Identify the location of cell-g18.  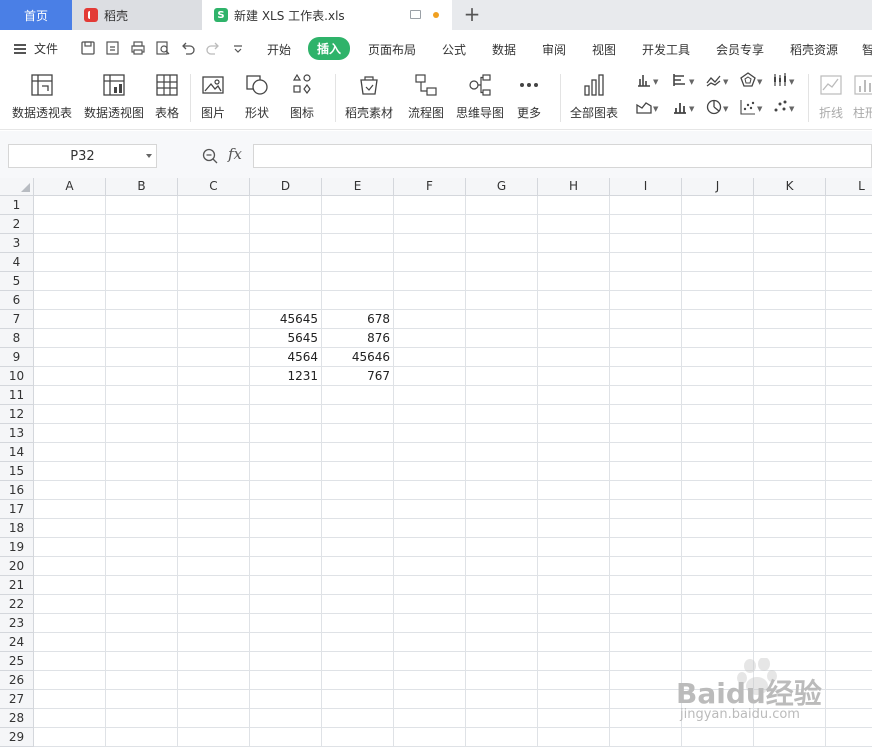
(502, 528).